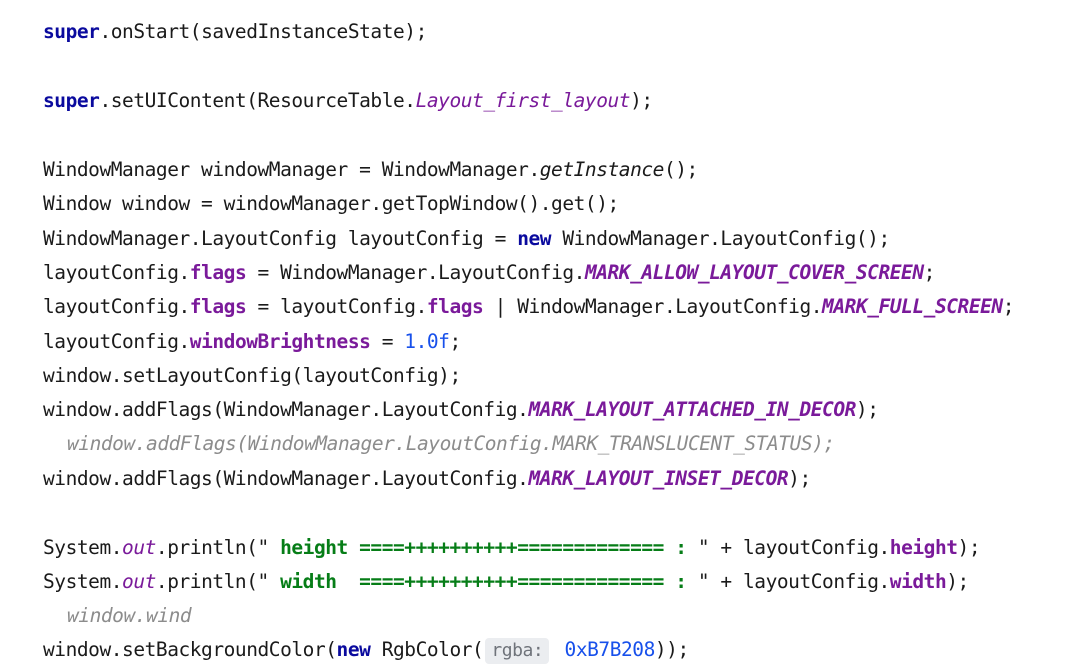 The height and width of the screenshot is (667, 1080). I want to click on number-literal: 1.0f, so click(427, 341).